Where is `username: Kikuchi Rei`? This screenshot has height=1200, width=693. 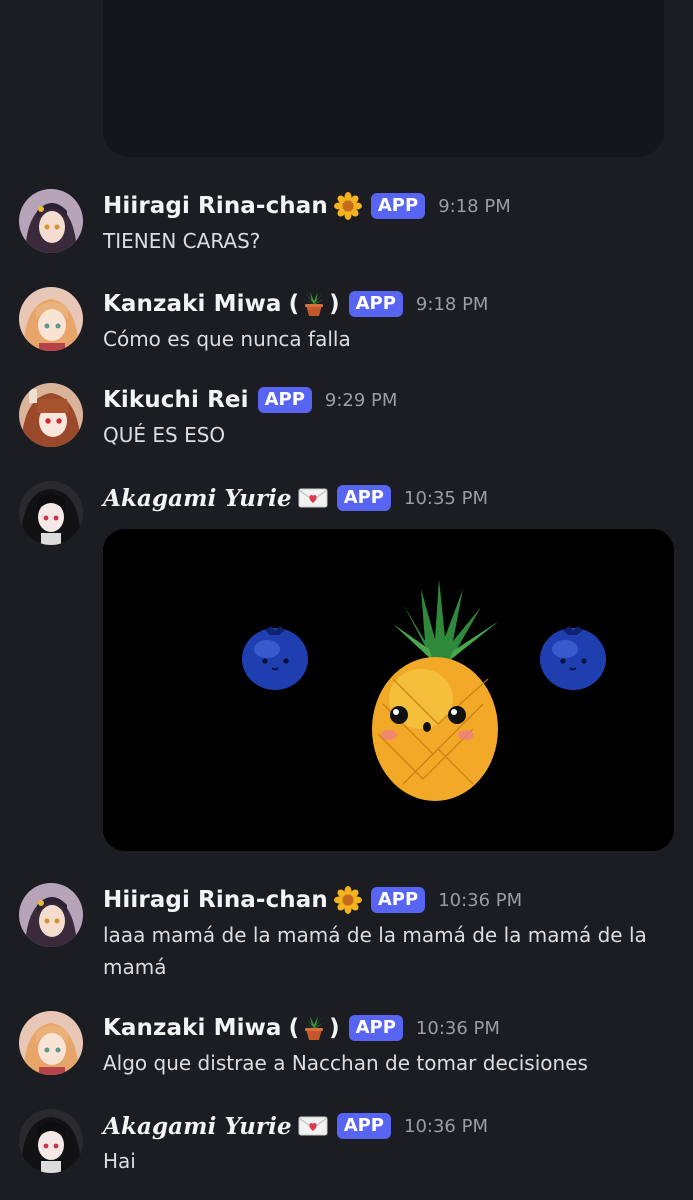 username: Kikuchi Rei is located at coordinates (176, 400).